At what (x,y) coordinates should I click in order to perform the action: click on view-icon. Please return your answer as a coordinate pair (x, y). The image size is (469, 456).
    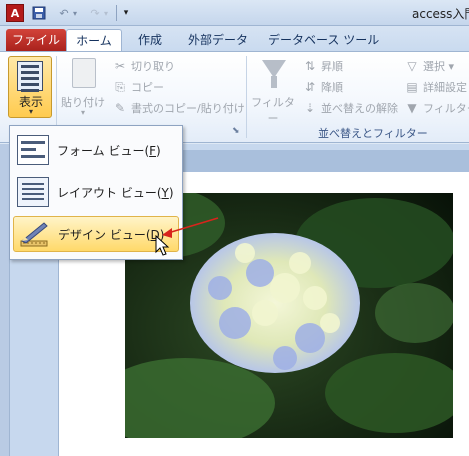
    Looking at the image, I should click on (30, 76).